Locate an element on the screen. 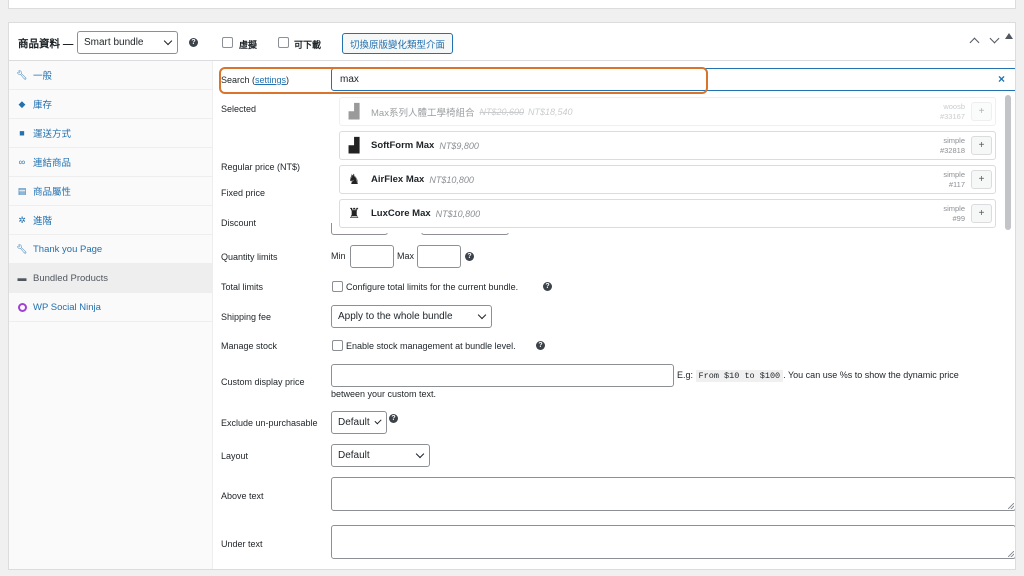  exclude-unpurchasable-label: Exclude un-purchasable is located at coordinates (269, 423).